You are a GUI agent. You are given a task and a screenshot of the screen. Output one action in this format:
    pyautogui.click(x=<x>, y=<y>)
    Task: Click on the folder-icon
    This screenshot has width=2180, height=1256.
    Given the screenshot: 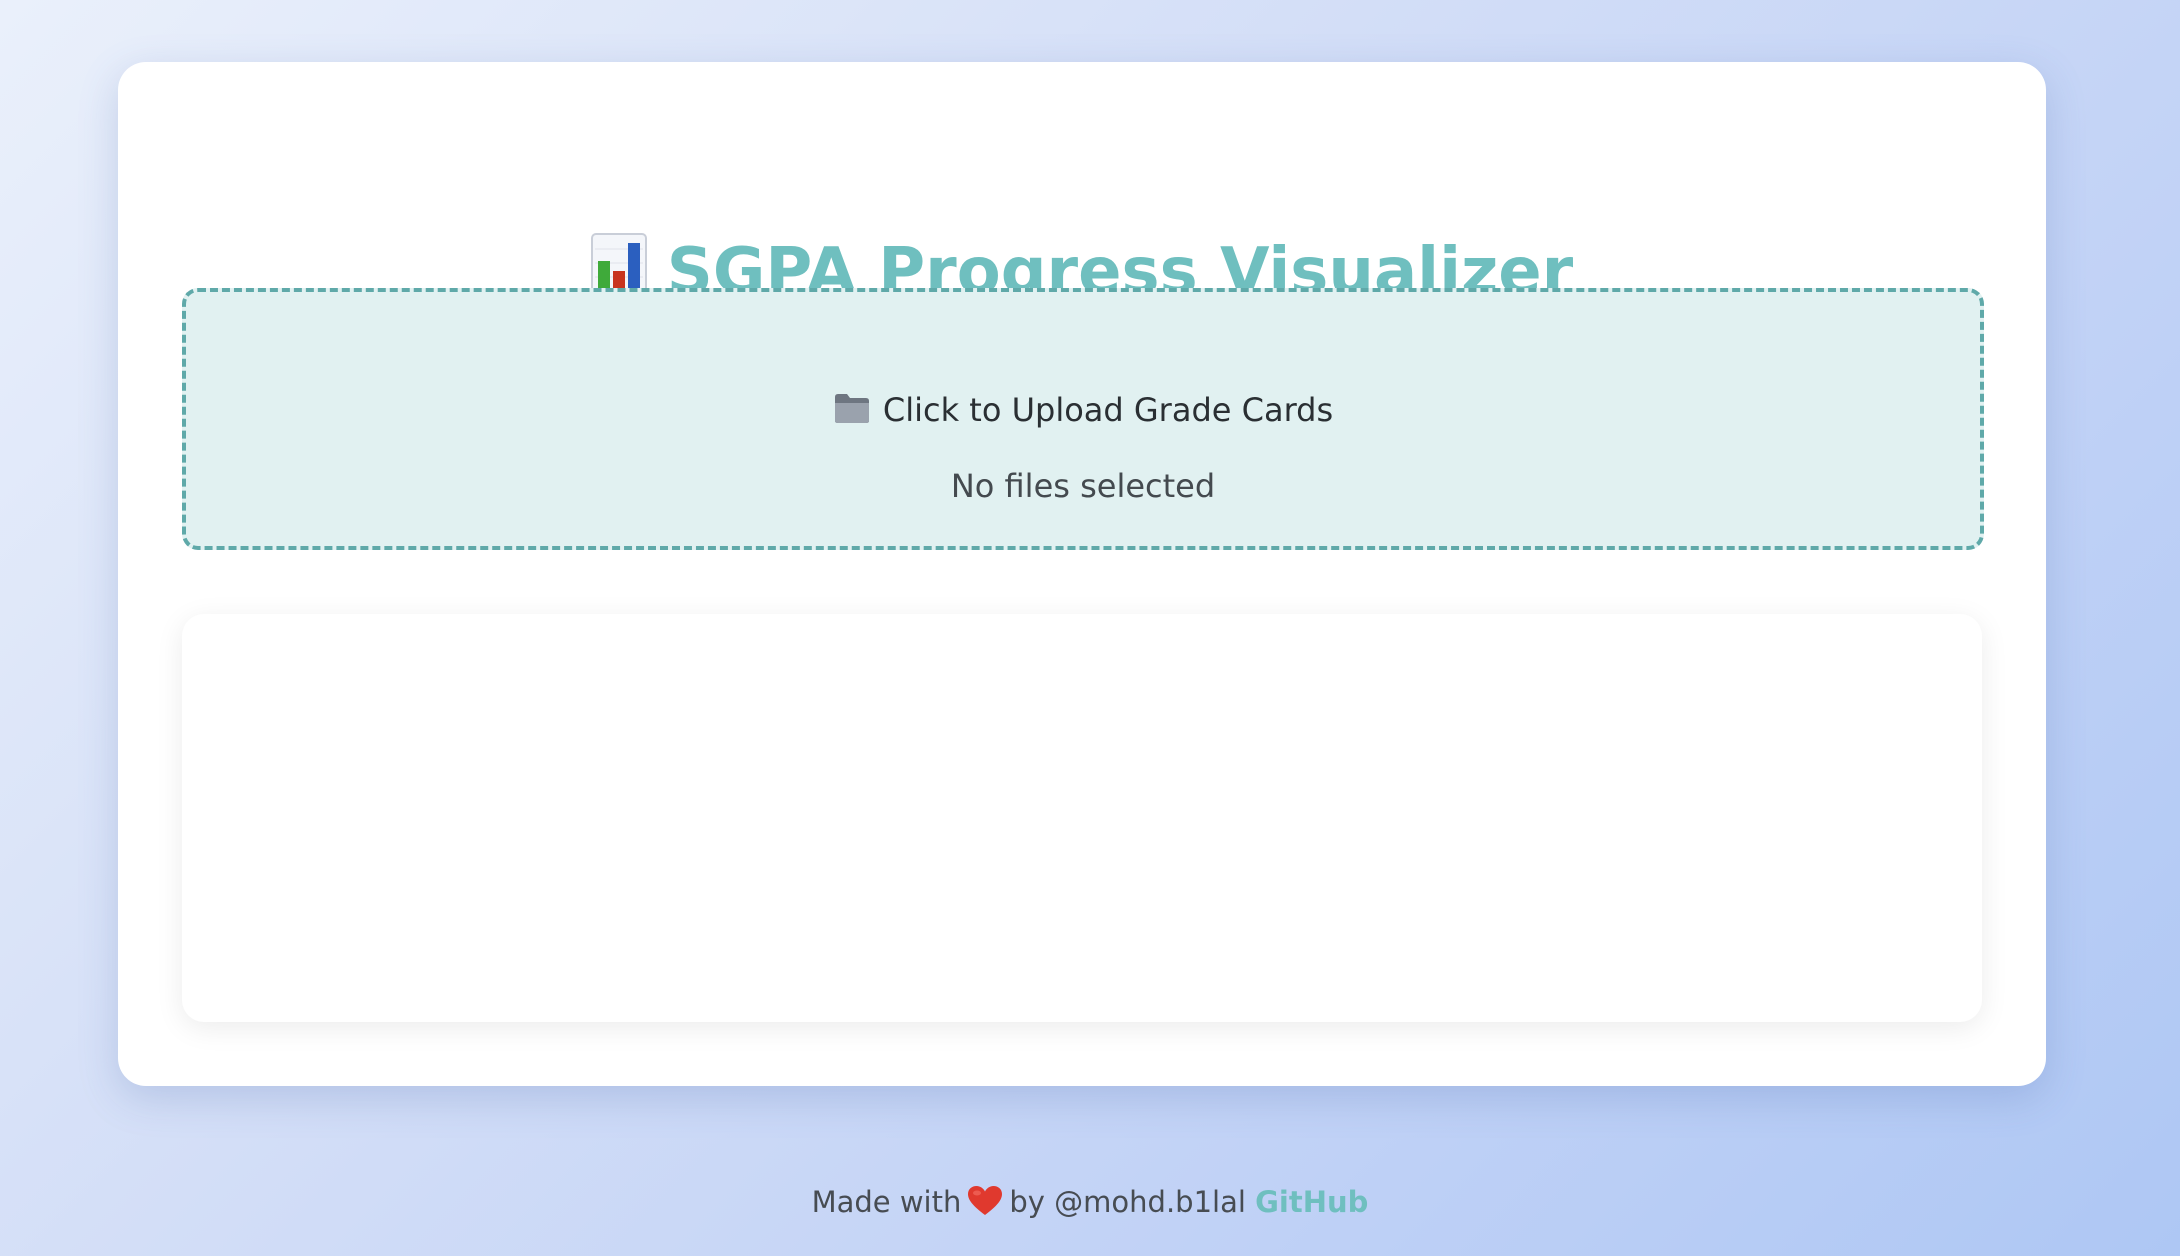 What is the action you would take?
    pyautogui.click(x=851, y=408)
    